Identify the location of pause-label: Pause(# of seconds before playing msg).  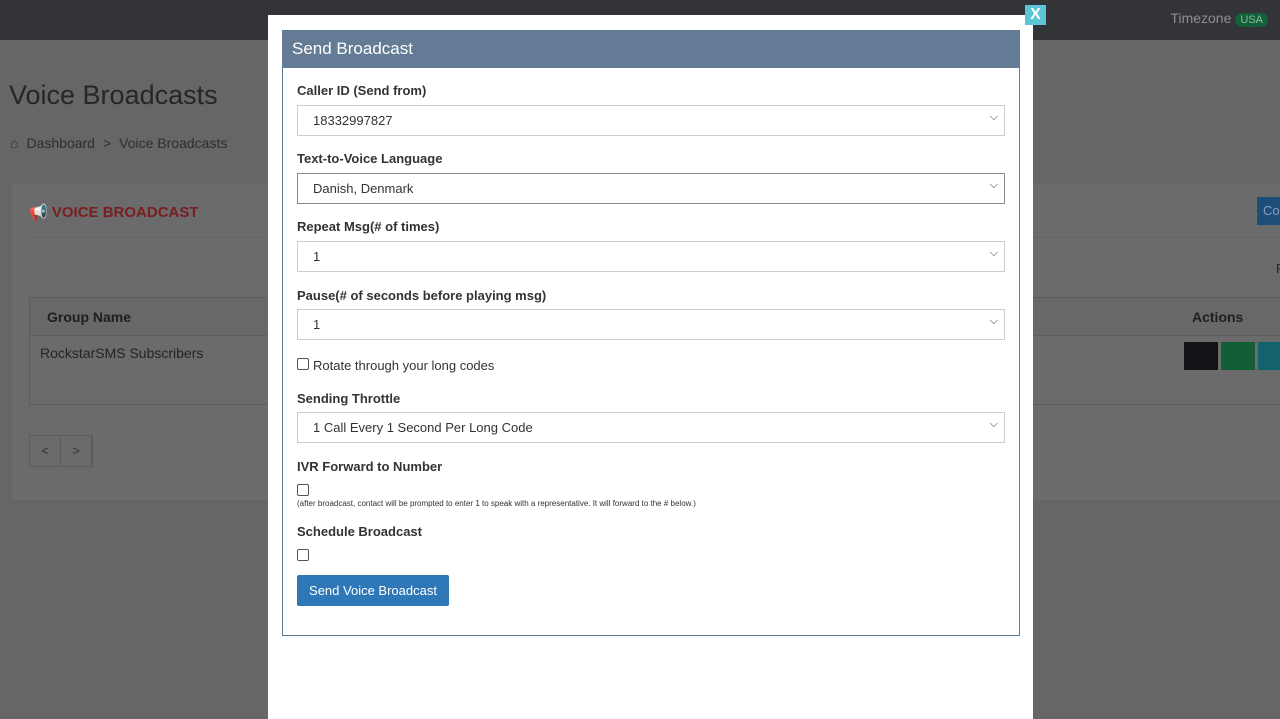
(422, 295).